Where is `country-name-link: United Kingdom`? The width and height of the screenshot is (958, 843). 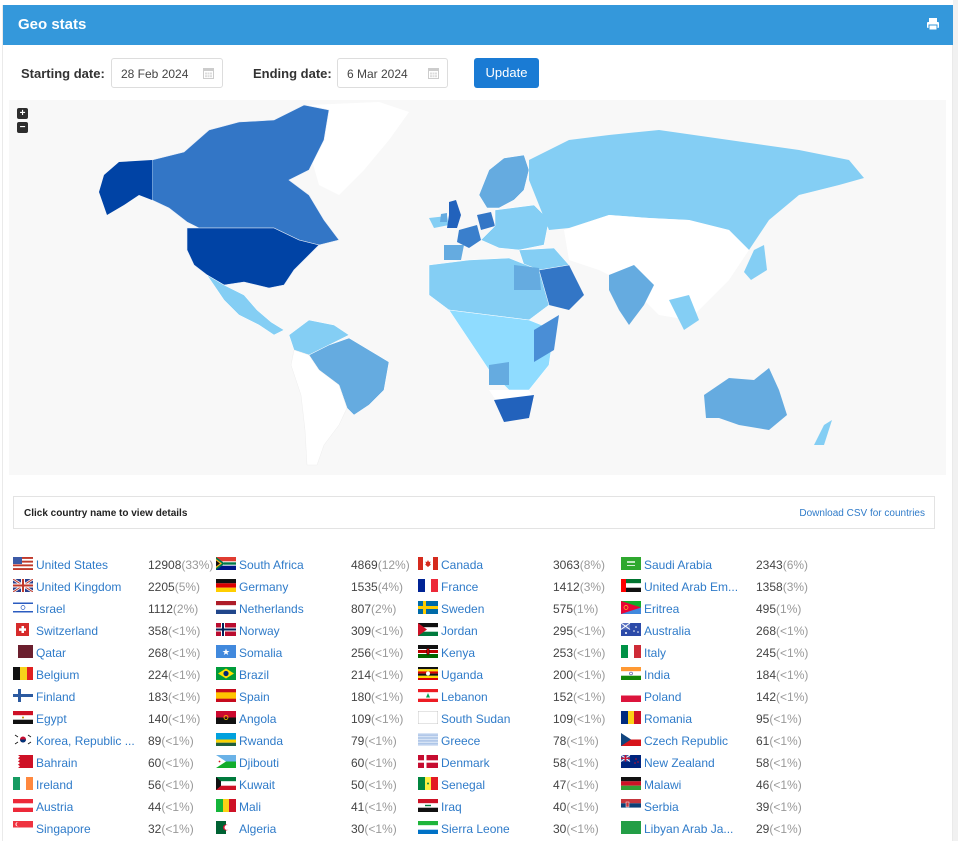 country-name-link: United Kingdom is located at coordinates (78, 587).